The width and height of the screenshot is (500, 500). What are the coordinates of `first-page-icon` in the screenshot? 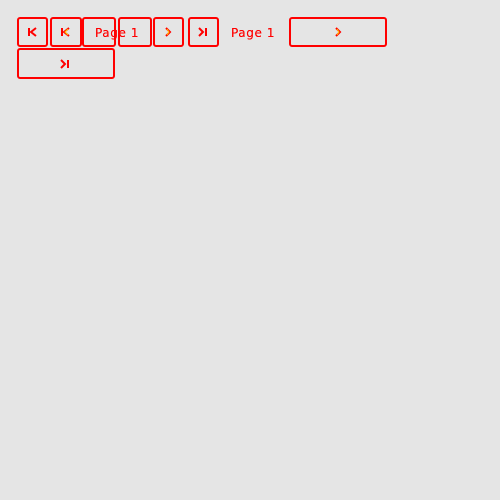 It's located at (32, 33).